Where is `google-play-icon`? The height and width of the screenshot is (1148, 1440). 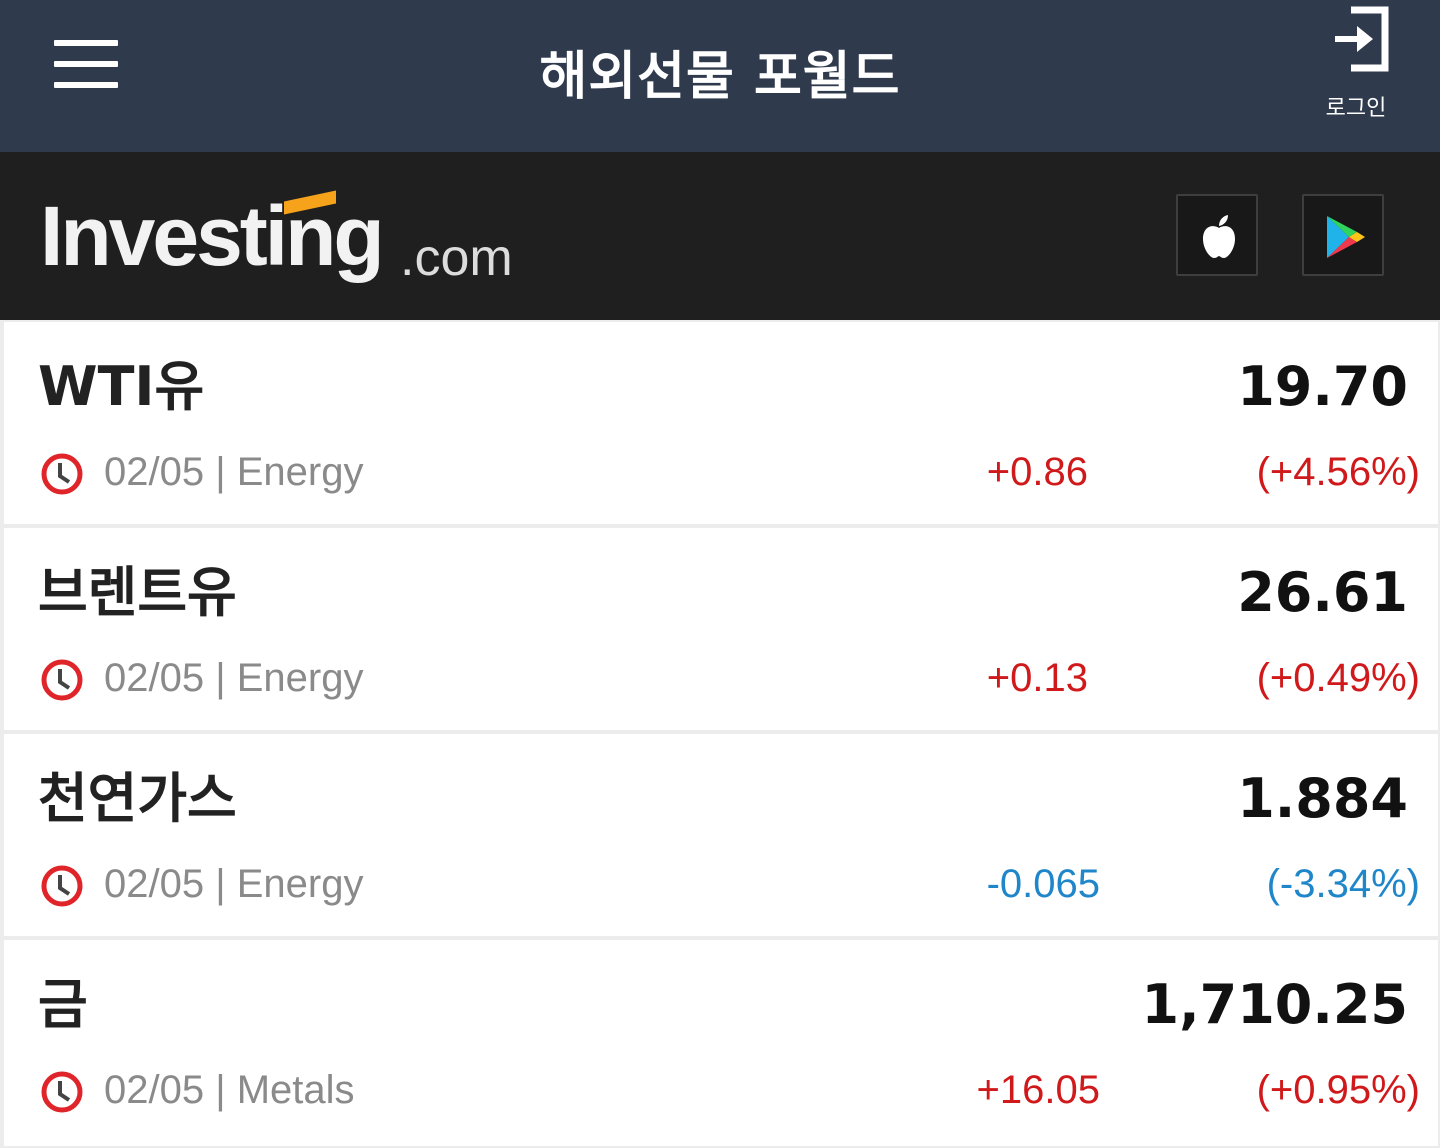 google-play-icon is located at coordinates (1346, 237).